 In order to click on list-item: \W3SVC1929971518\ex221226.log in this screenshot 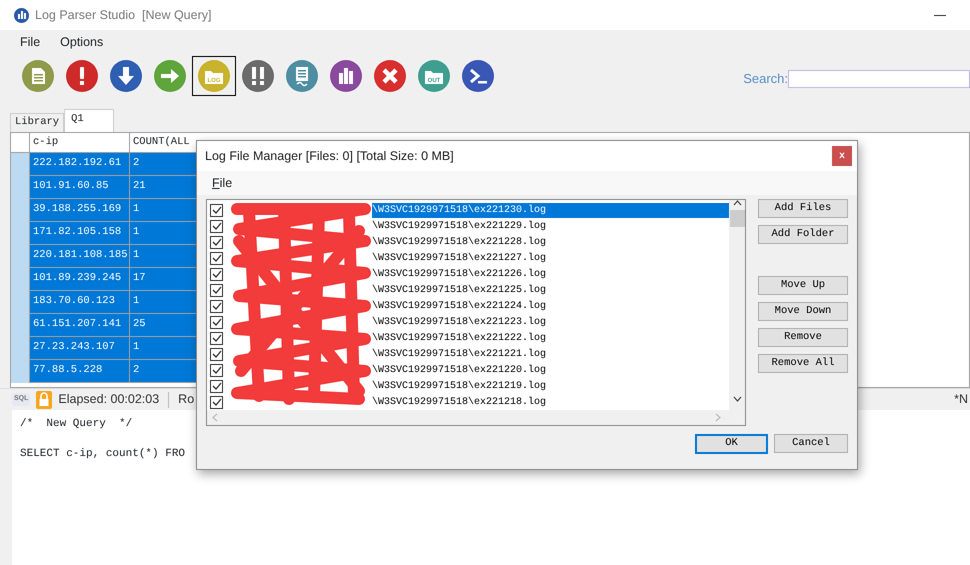, I will do `click(550, 274)`.